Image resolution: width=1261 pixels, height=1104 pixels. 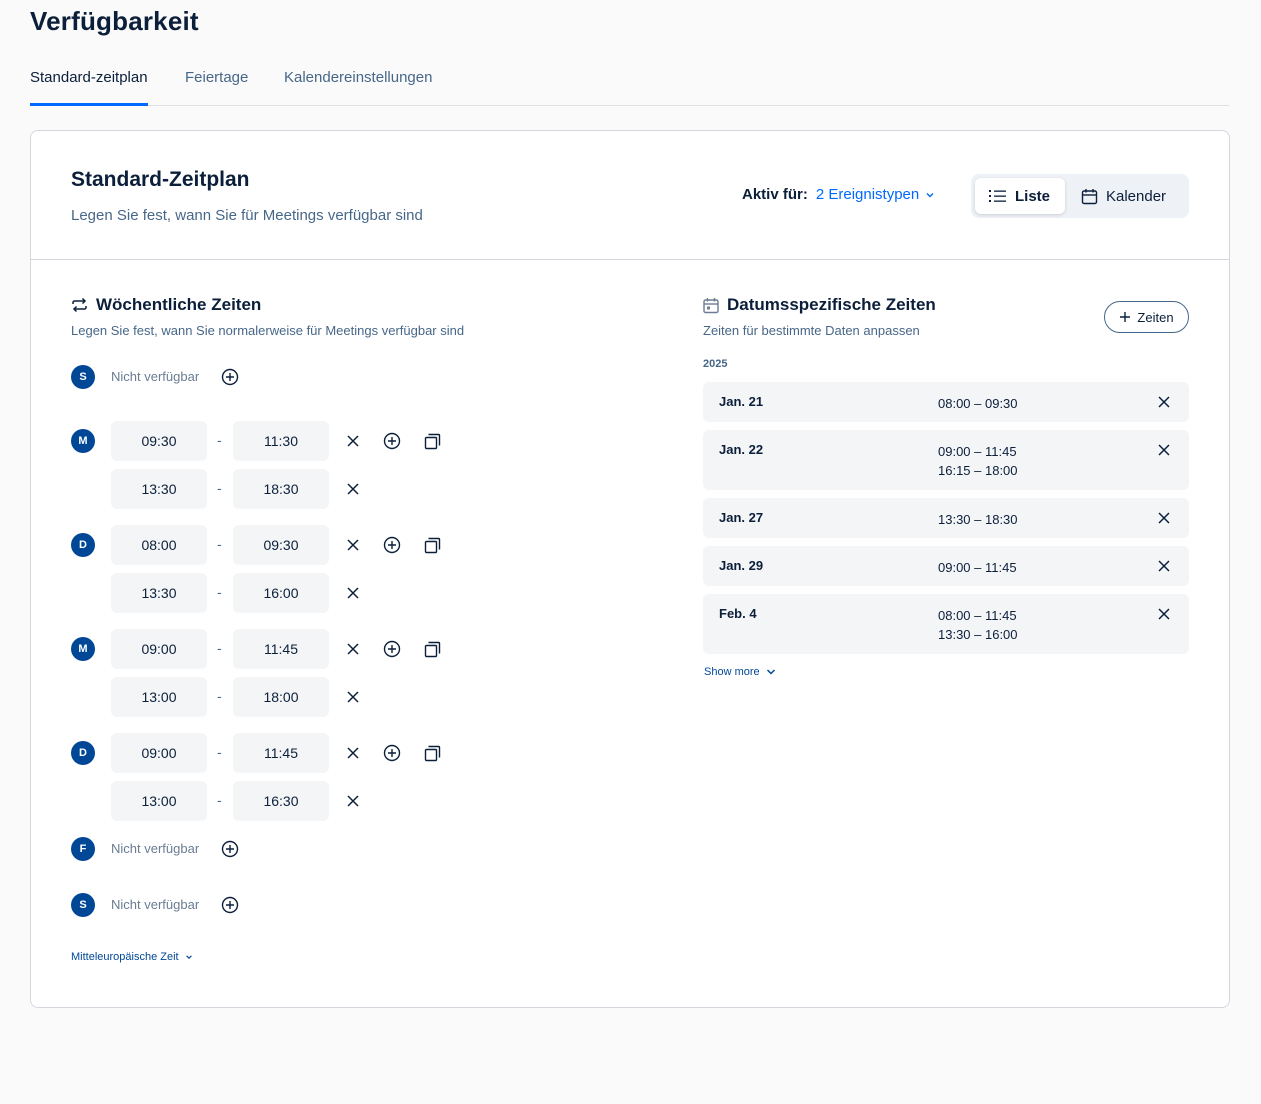 What do you see at coordinates (978, 625) in the screenshot?
I see `override-times: 08:00 – 11:45 13:30 – 16:00` at bounding box center [978, 625].